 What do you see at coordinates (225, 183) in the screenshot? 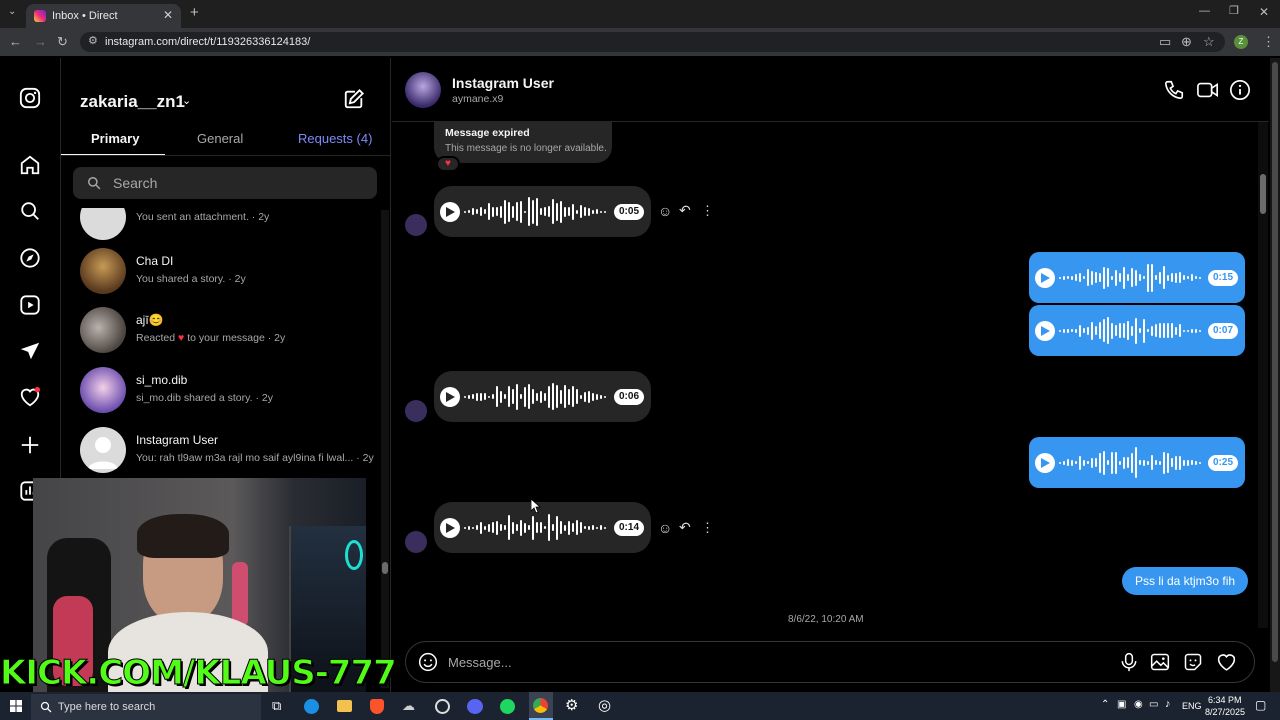
I see `search-input: Search` at bounding box center [225, 183].